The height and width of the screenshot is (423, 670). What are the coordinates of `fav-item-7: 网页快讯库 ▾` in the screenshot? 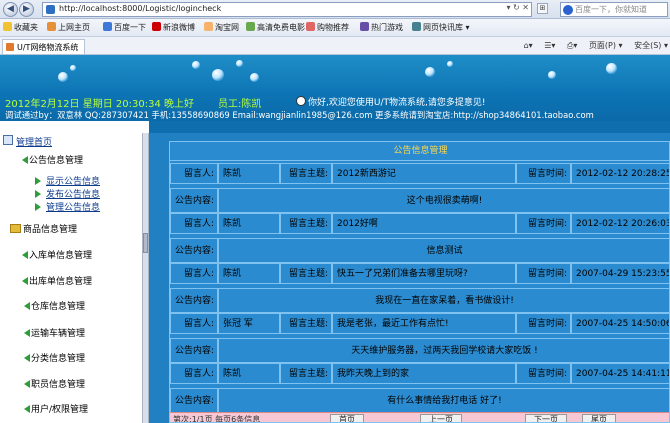 It's located at (441, 27).